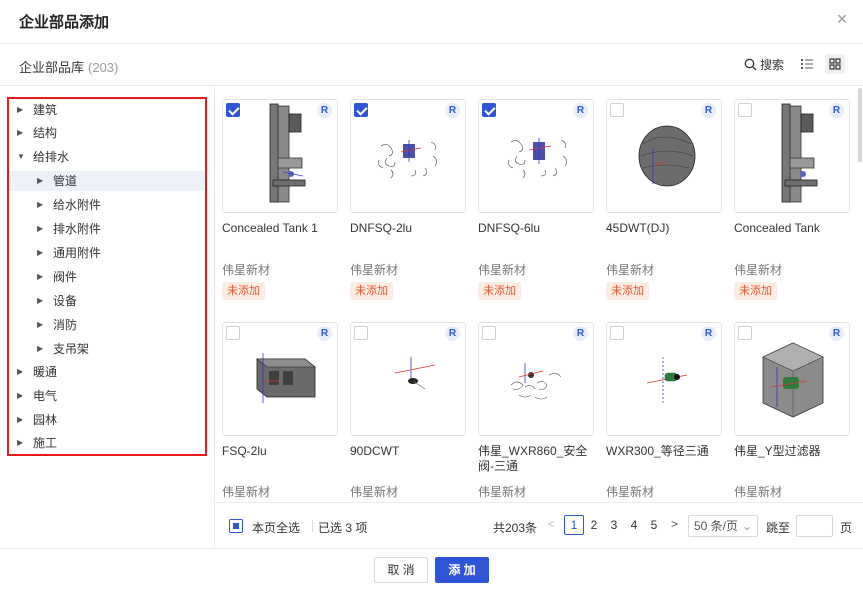  What do you see at coordinates (509, 228) in the screenshot?
I see `item-name: DNFSQ-6lu` at bounding box center [509, 228].